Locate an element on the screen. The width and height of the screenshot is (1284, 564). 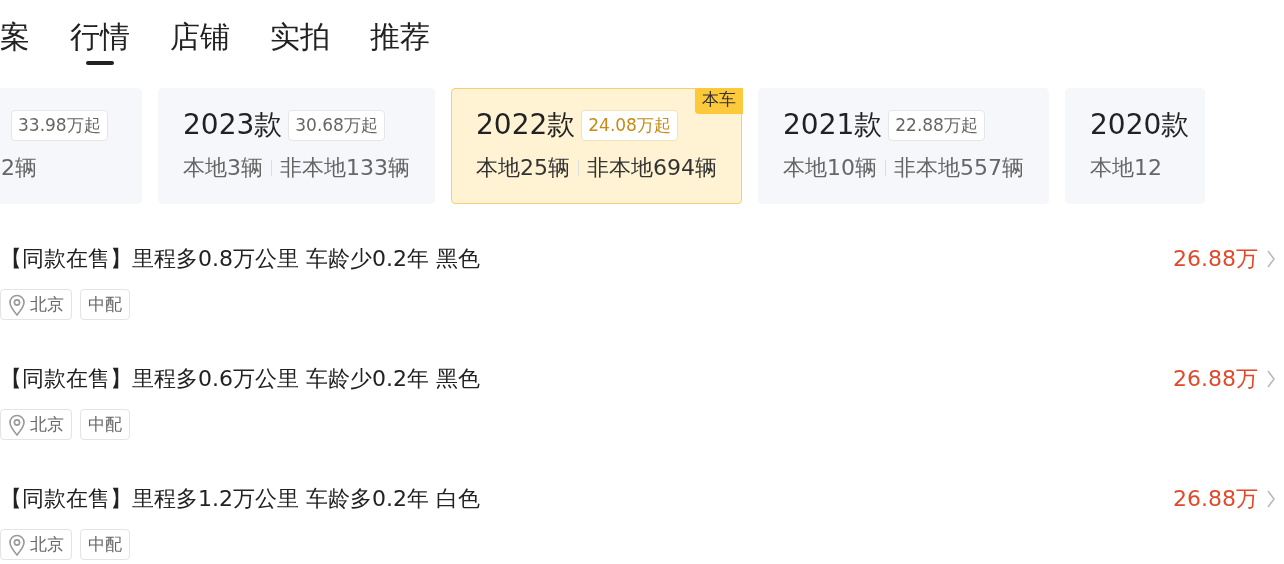
model-year: 2020款 is located at coordinates (1140, 125).